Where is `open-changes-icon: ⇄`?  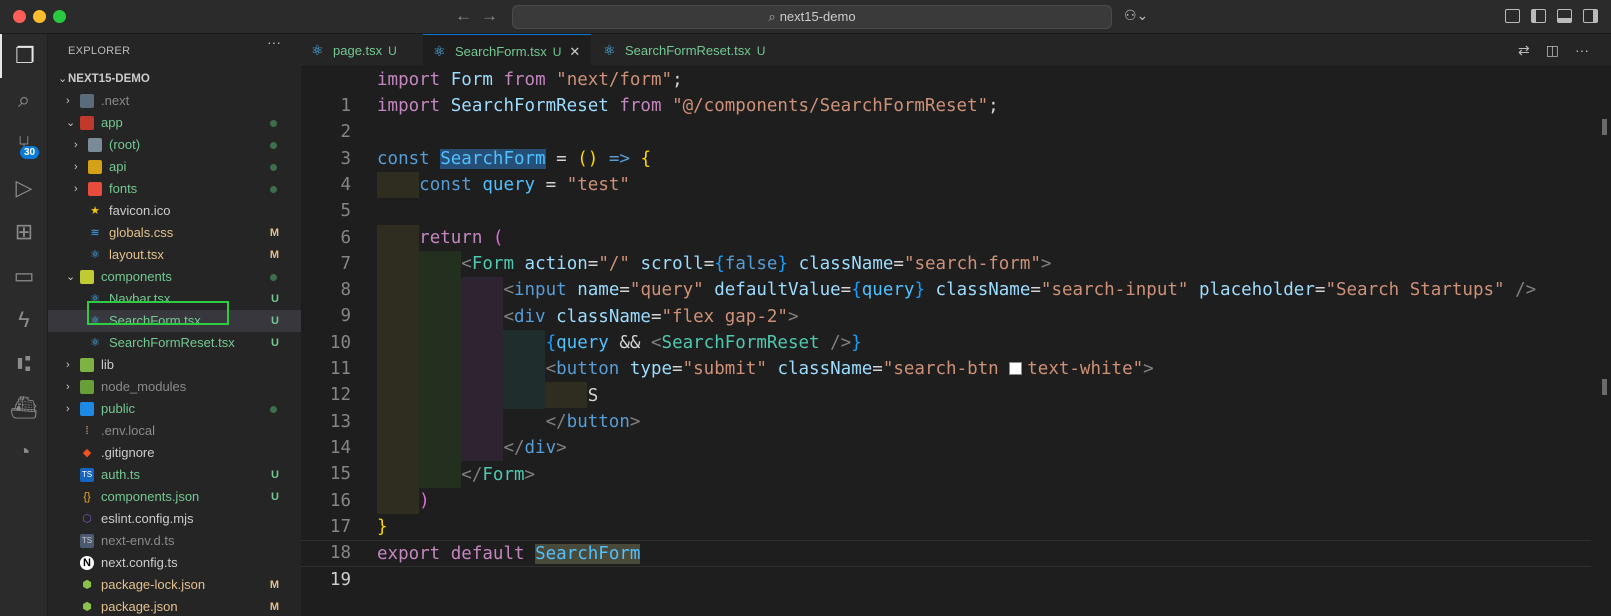 open-changes-icon: ⇄ is located at coordinates (1524, 50).